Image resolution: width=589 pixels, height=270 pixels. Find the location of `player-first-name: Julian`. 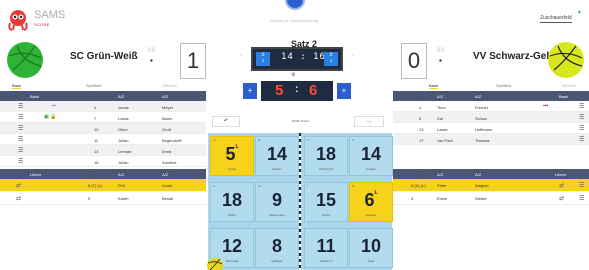

player-first-name: Julian is located at coordinates (123, 140).